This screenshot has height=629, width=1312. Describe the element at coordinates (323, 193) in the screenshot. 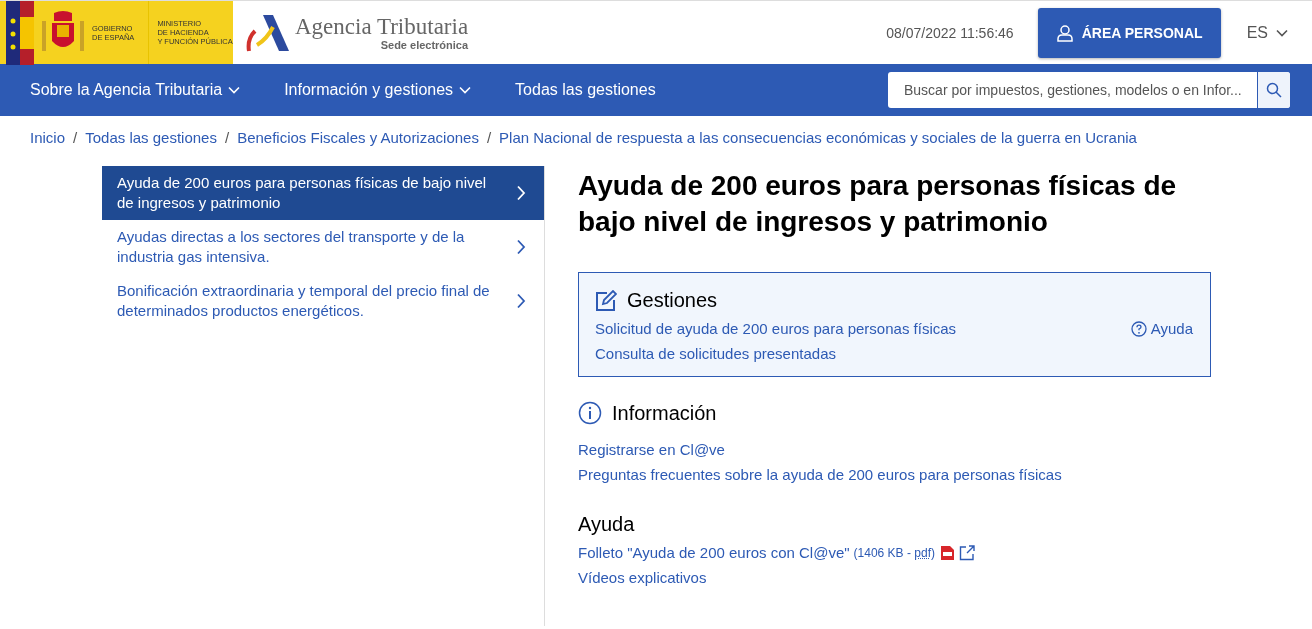

I see `sidebar-item: Ayuda de 200 euros para personas físicas de bajo nivel de ingresos y patrimonio` at that location.